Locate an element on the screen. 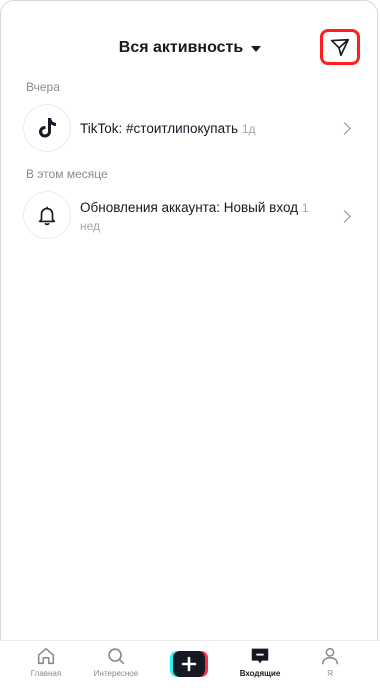 The image size is (380, 700). tab-home: Главная is located at coordinates (46, 670).